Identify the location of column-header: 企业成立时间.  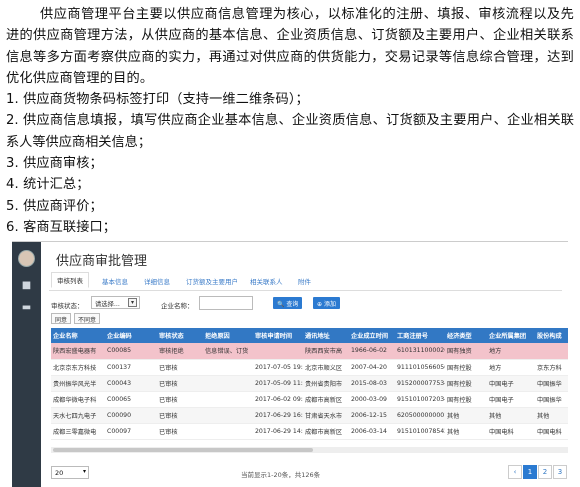
(372, 335).